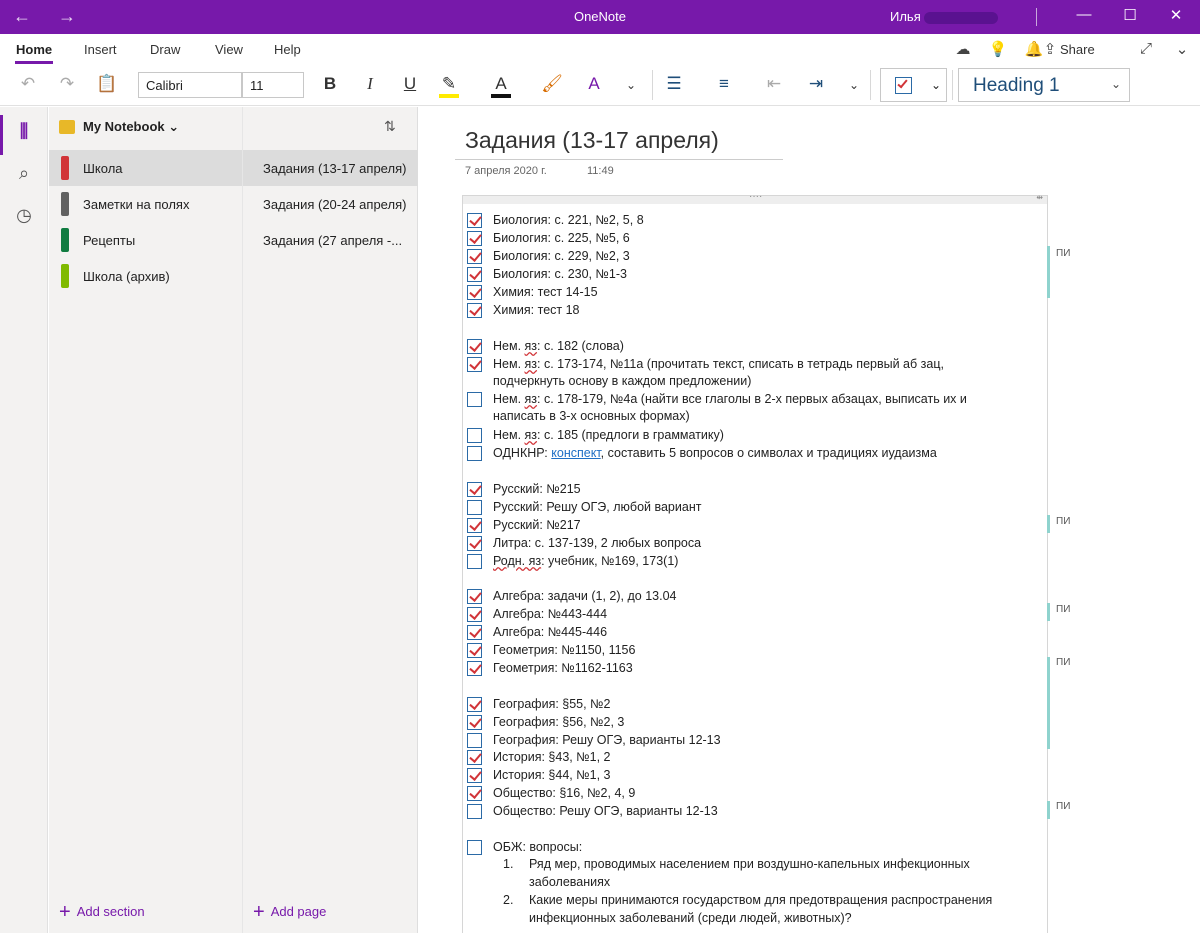  Describe the element at coordinates (1050, 49) in the screenshot. I see `share-icon: ⇪` at that location.